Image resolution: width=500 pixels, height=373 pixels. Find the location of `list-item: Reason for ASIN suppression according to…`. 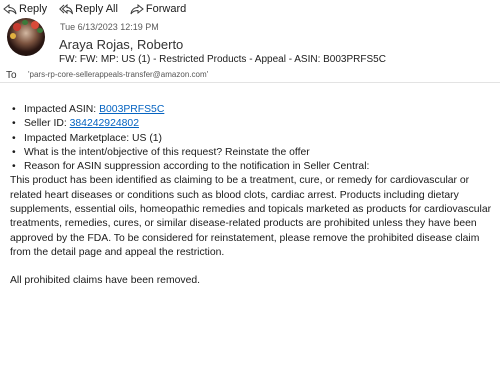

list-item: Reason for ASIN suppression according to… is located at coordinates (252, 167).